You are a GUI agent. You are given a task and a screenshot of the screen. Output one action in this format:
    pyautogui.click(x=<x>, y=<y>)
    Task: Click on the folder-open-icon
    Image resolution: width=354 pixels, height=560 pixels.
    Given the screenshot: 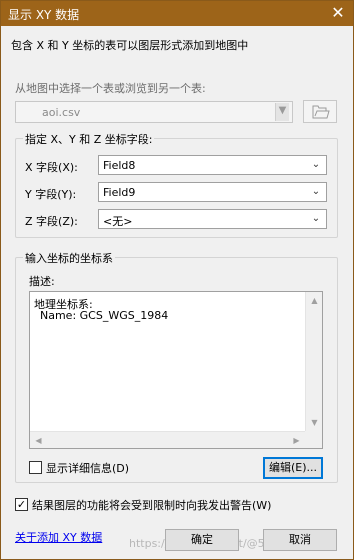 What is the action you would take?
    pyautogui.click(x=321, y=113)
    